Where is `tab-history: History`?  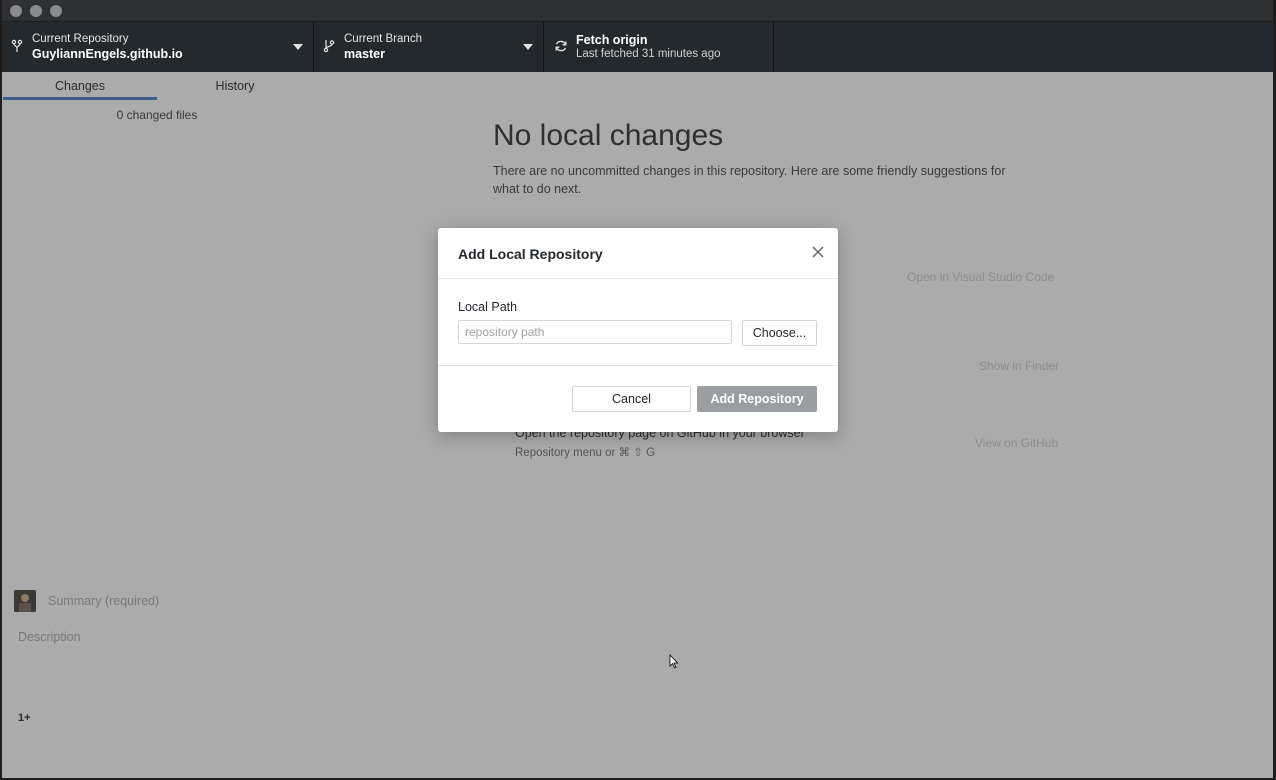
tab-history: History is located at coordinates (235, 86).